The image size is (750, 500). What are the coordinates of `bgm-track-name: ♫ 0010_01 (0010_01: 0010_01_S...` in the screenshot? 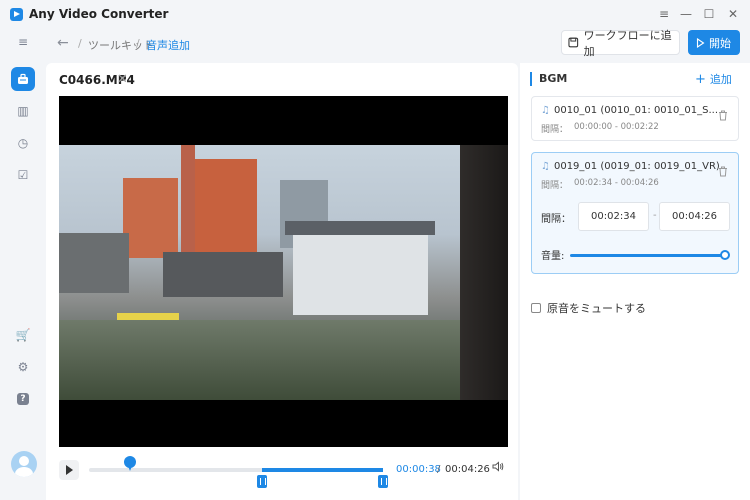 It's located at (629, 110).